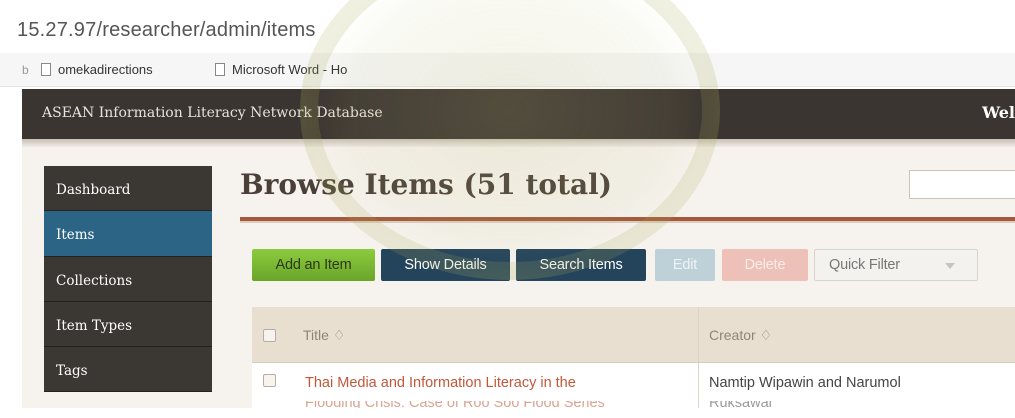 The height and width of the screenshot is (418, 1015). Describe the element at coordinates (864, 265) in the screenshot. I see `quick-filter-label: Quick Filter` at that location.